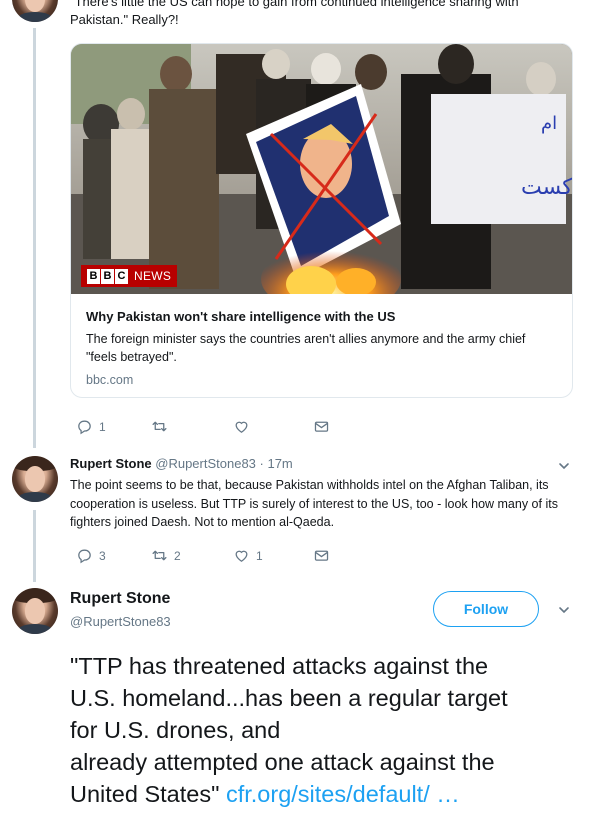 This screenshot has height=815, width=599. I want to click on tweet-header: Rupert Stone @RupertStone83 · 17m, so click(181, 464).